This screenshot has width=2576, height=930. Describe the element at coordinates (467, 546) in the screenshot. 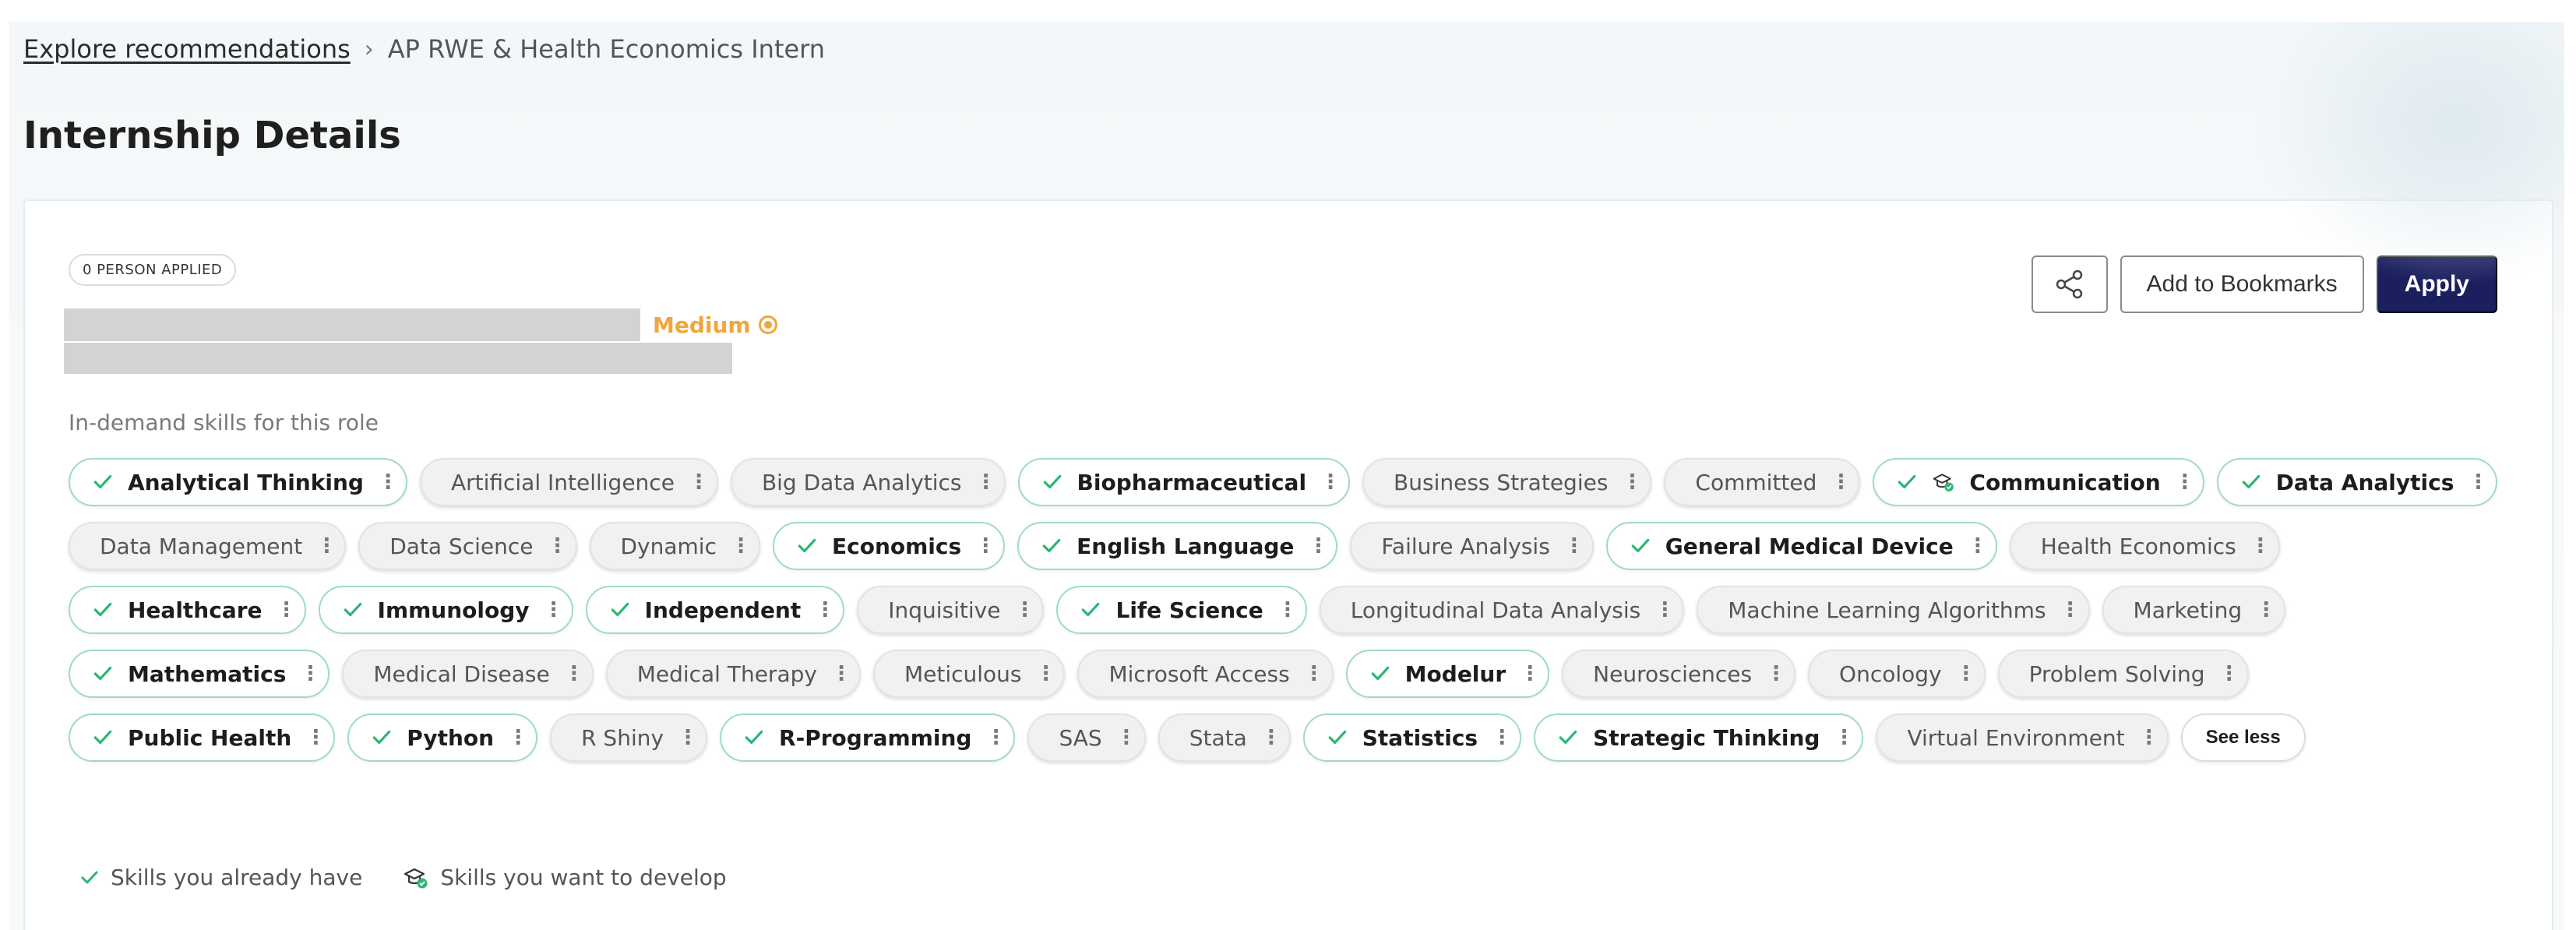

I see `skill-chip: Data Science ⋮` at that location.